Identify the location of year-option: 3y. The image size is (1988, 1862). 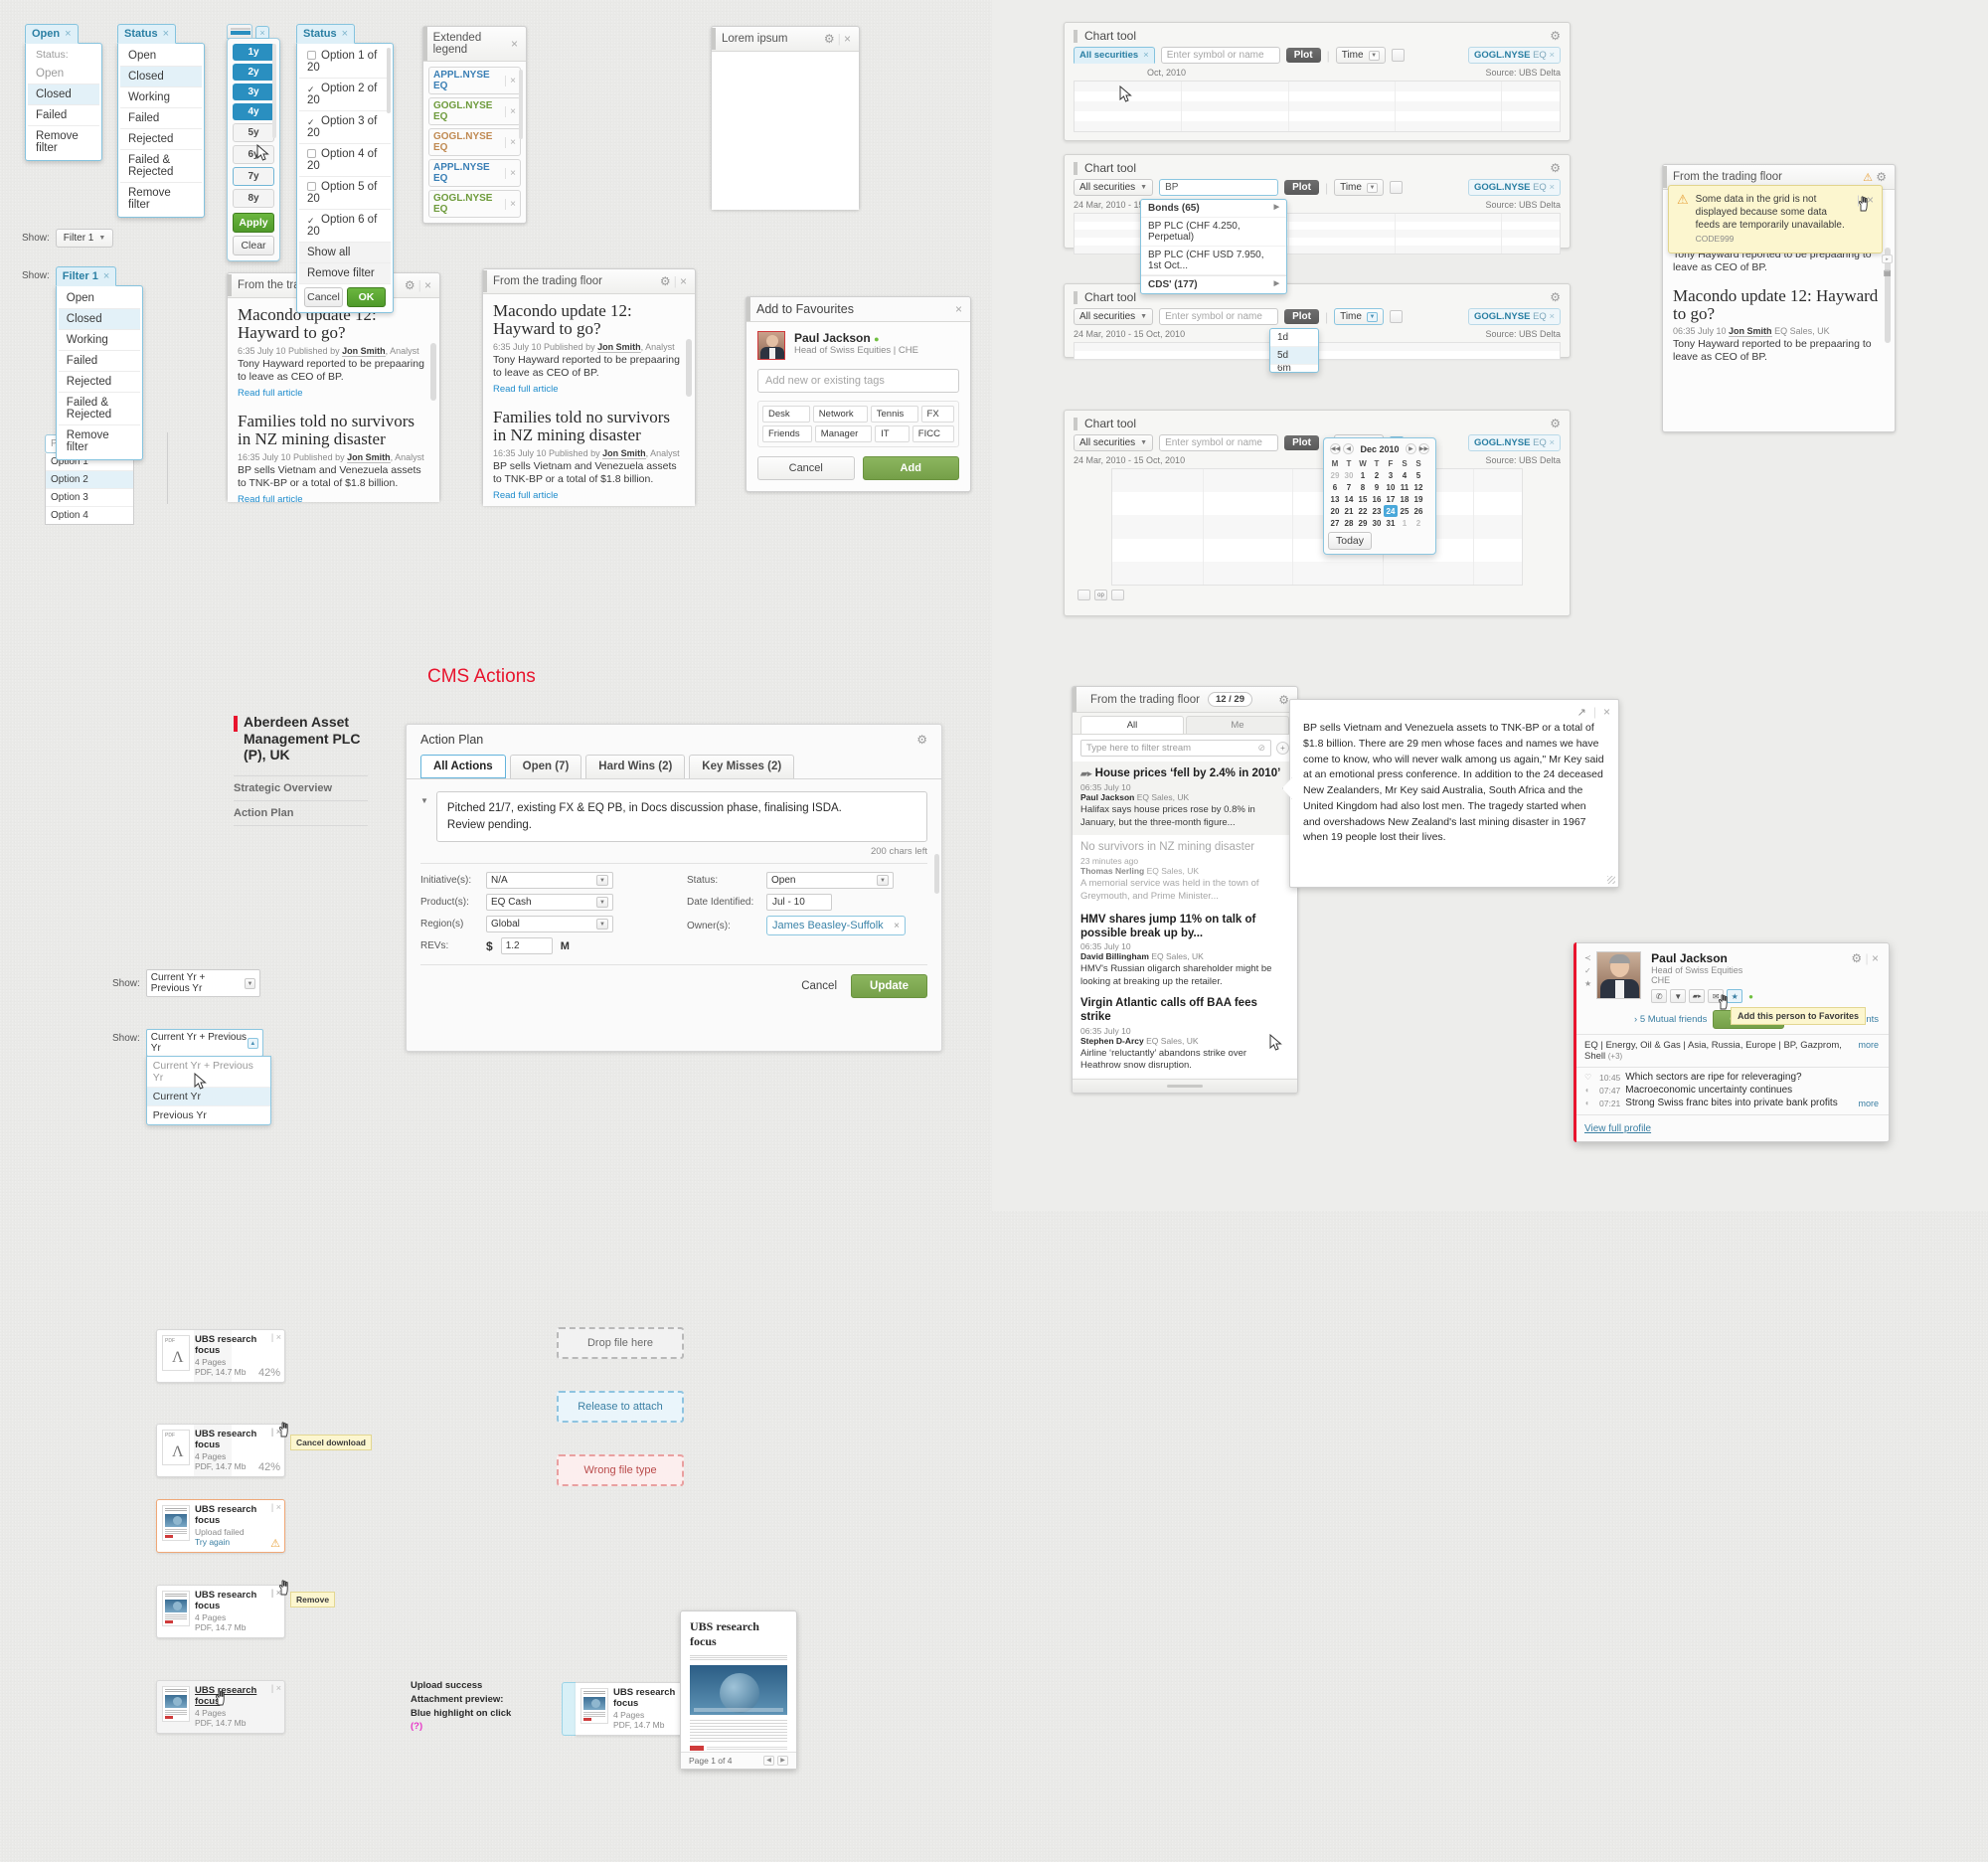
(253, 92).